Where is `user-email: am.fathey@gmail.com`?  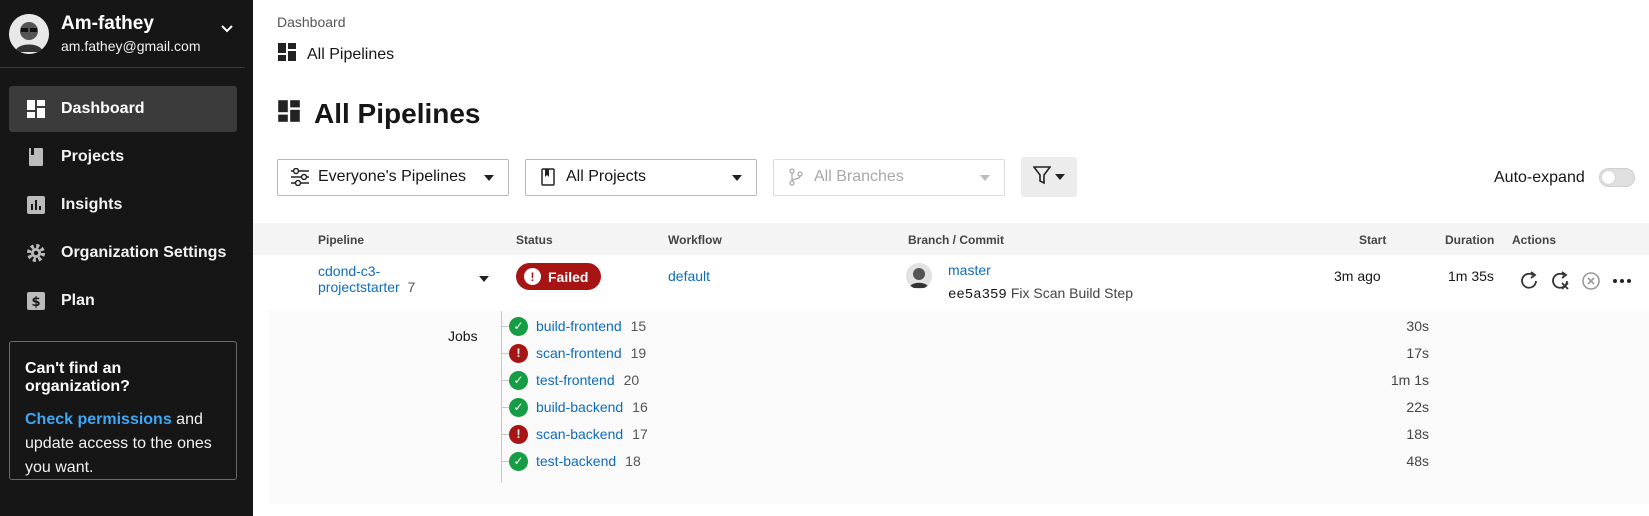
user-email: am.fathey@gmail.com is located at coordinates (131, 45).